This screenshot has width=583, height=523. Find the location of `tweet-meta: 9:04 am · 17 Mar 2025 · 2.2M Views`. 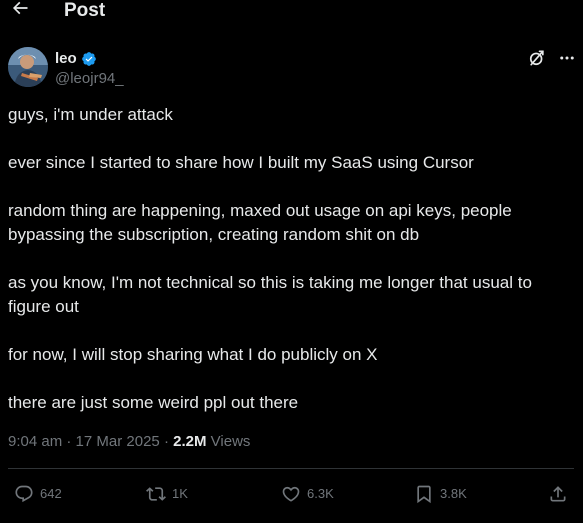

tweet-meta: 9:04 am · 17 Mar 2025 · 2.2M Views is located at coordinates (129, 442).